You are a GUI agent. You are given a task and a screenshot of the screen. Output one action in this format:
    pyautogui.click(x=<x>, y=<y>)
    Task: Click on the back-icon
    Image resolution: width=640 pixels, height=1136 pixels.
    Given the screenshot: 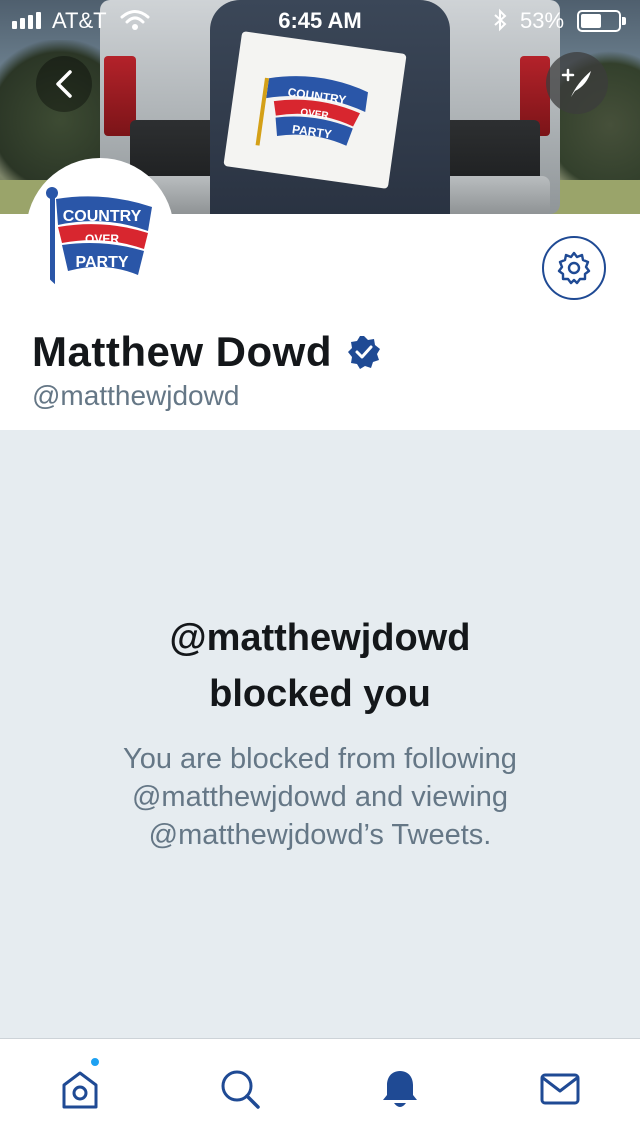 What is the action you would take?
    pyautogui.click(x=64, y=84)
    